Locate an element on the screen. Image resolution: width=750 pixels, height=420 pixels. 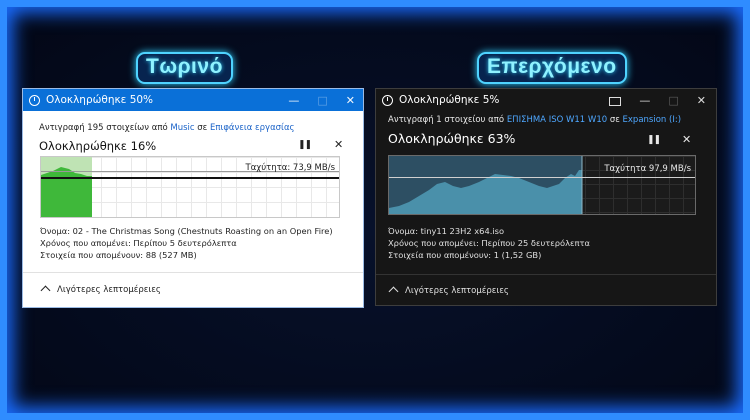
speed-area-fill is located at coordinates (66, 192).